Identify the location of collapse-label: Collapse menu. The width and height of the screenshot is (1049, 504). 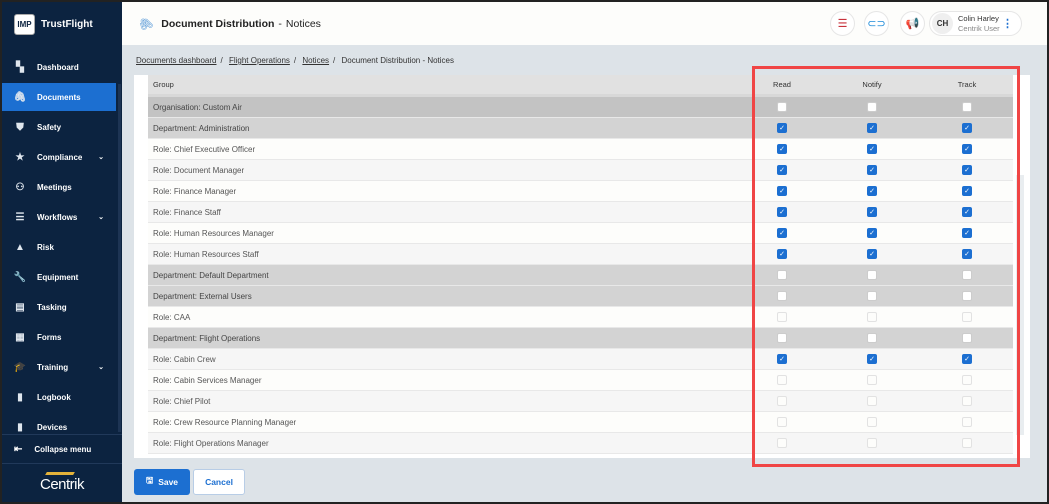
(63, 449).